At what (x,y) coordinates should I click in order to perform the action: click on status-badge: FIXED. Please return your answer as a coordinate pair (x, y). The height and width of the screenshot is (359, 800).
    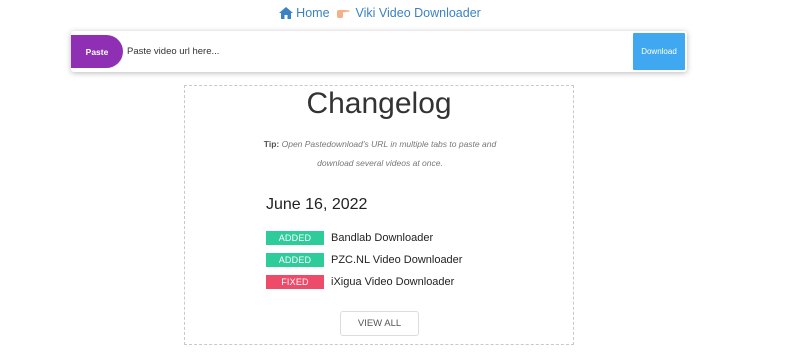
    Looking at the image, I should click on (295, 282).